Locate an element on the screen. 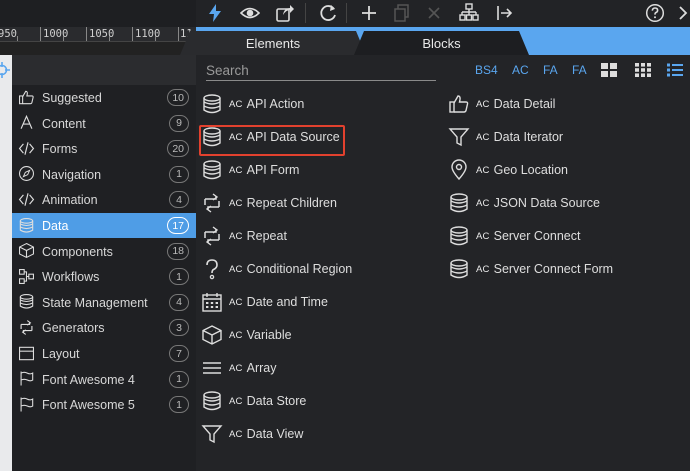  category-label: Generators is located at coordinates (73, 328).